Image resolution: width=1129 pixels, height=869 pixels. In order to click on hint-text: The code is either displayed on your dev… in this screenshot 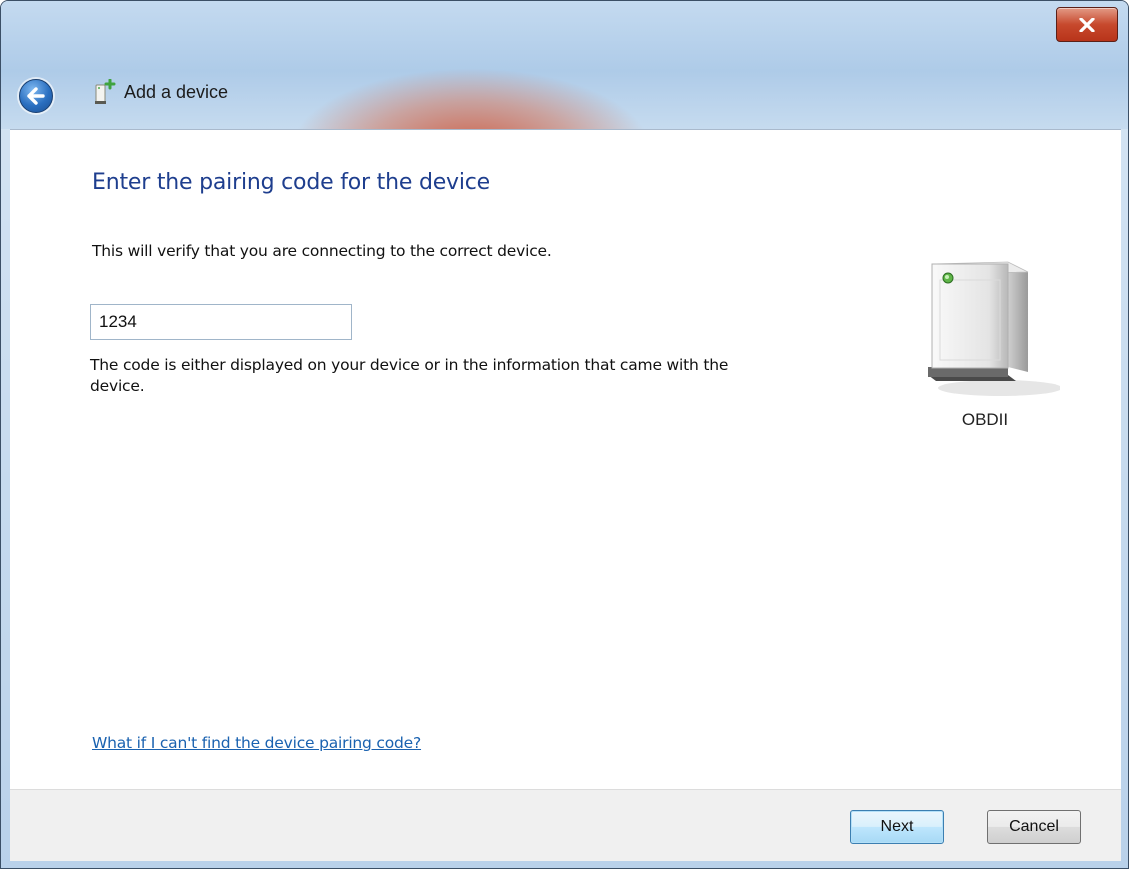, I will do `click(409, 375)`.